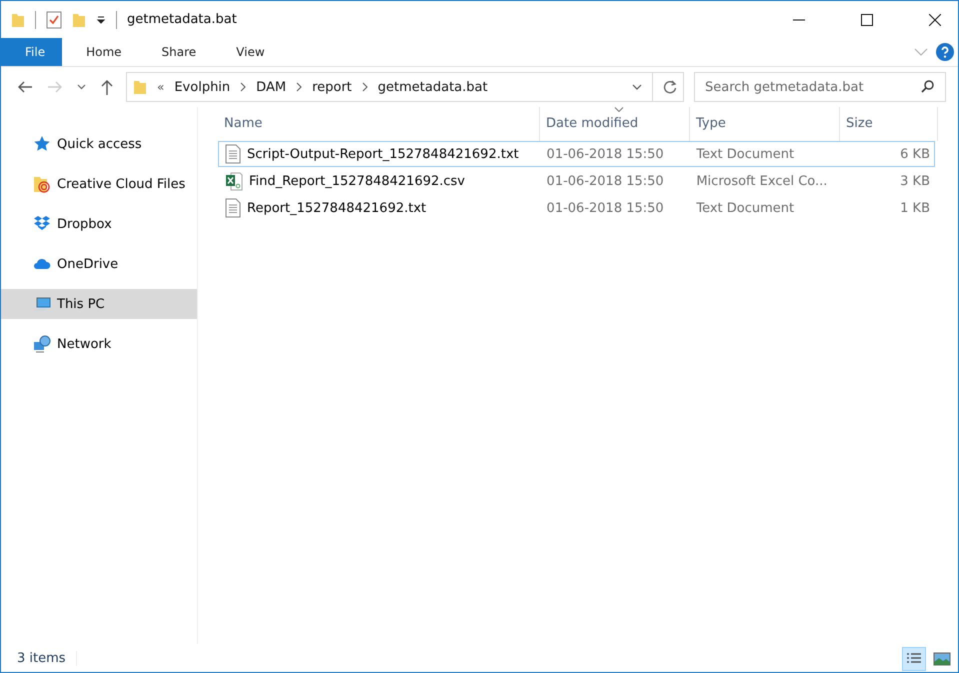 This screenshot has height=673, width=959. Describe the element at coordinates (107, 87) in the screenshot. I see `up-arrow-icon` at that location.